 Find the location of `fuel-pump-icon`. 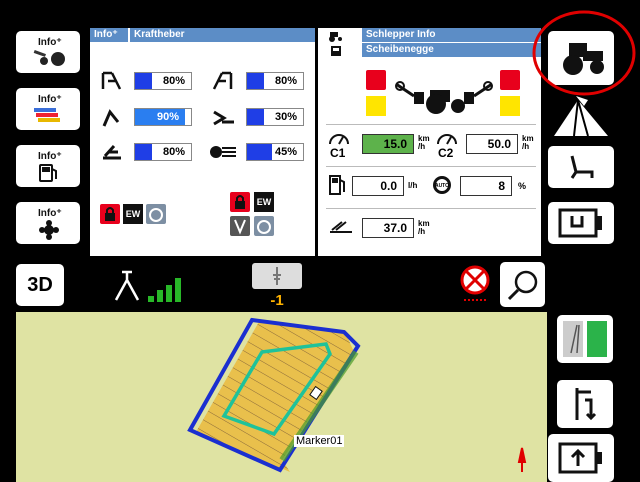

fuel-pump-icon is located at coordinates (48, 173).